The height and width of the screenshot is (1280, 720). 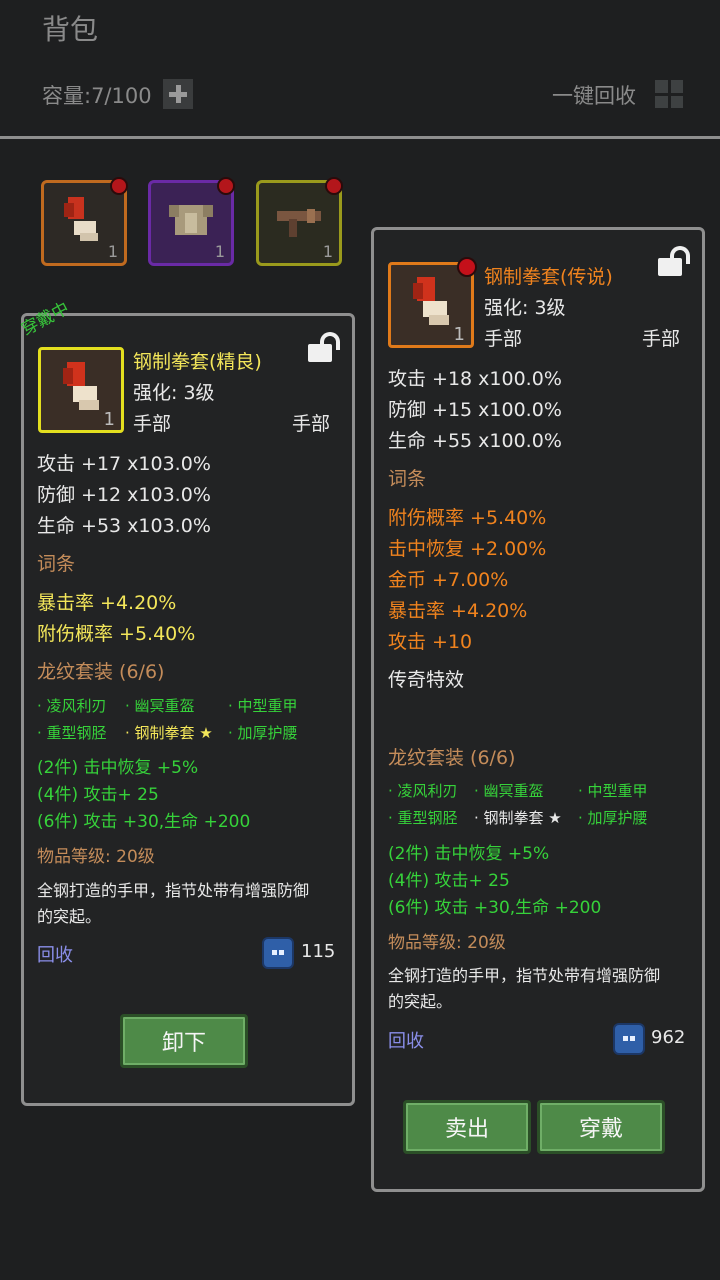 What do you see at coordinates (452, 758) in the screenshot?
I see `right-set-title: 龙纹套装 (6/6)` at bounding box center [452, 758].